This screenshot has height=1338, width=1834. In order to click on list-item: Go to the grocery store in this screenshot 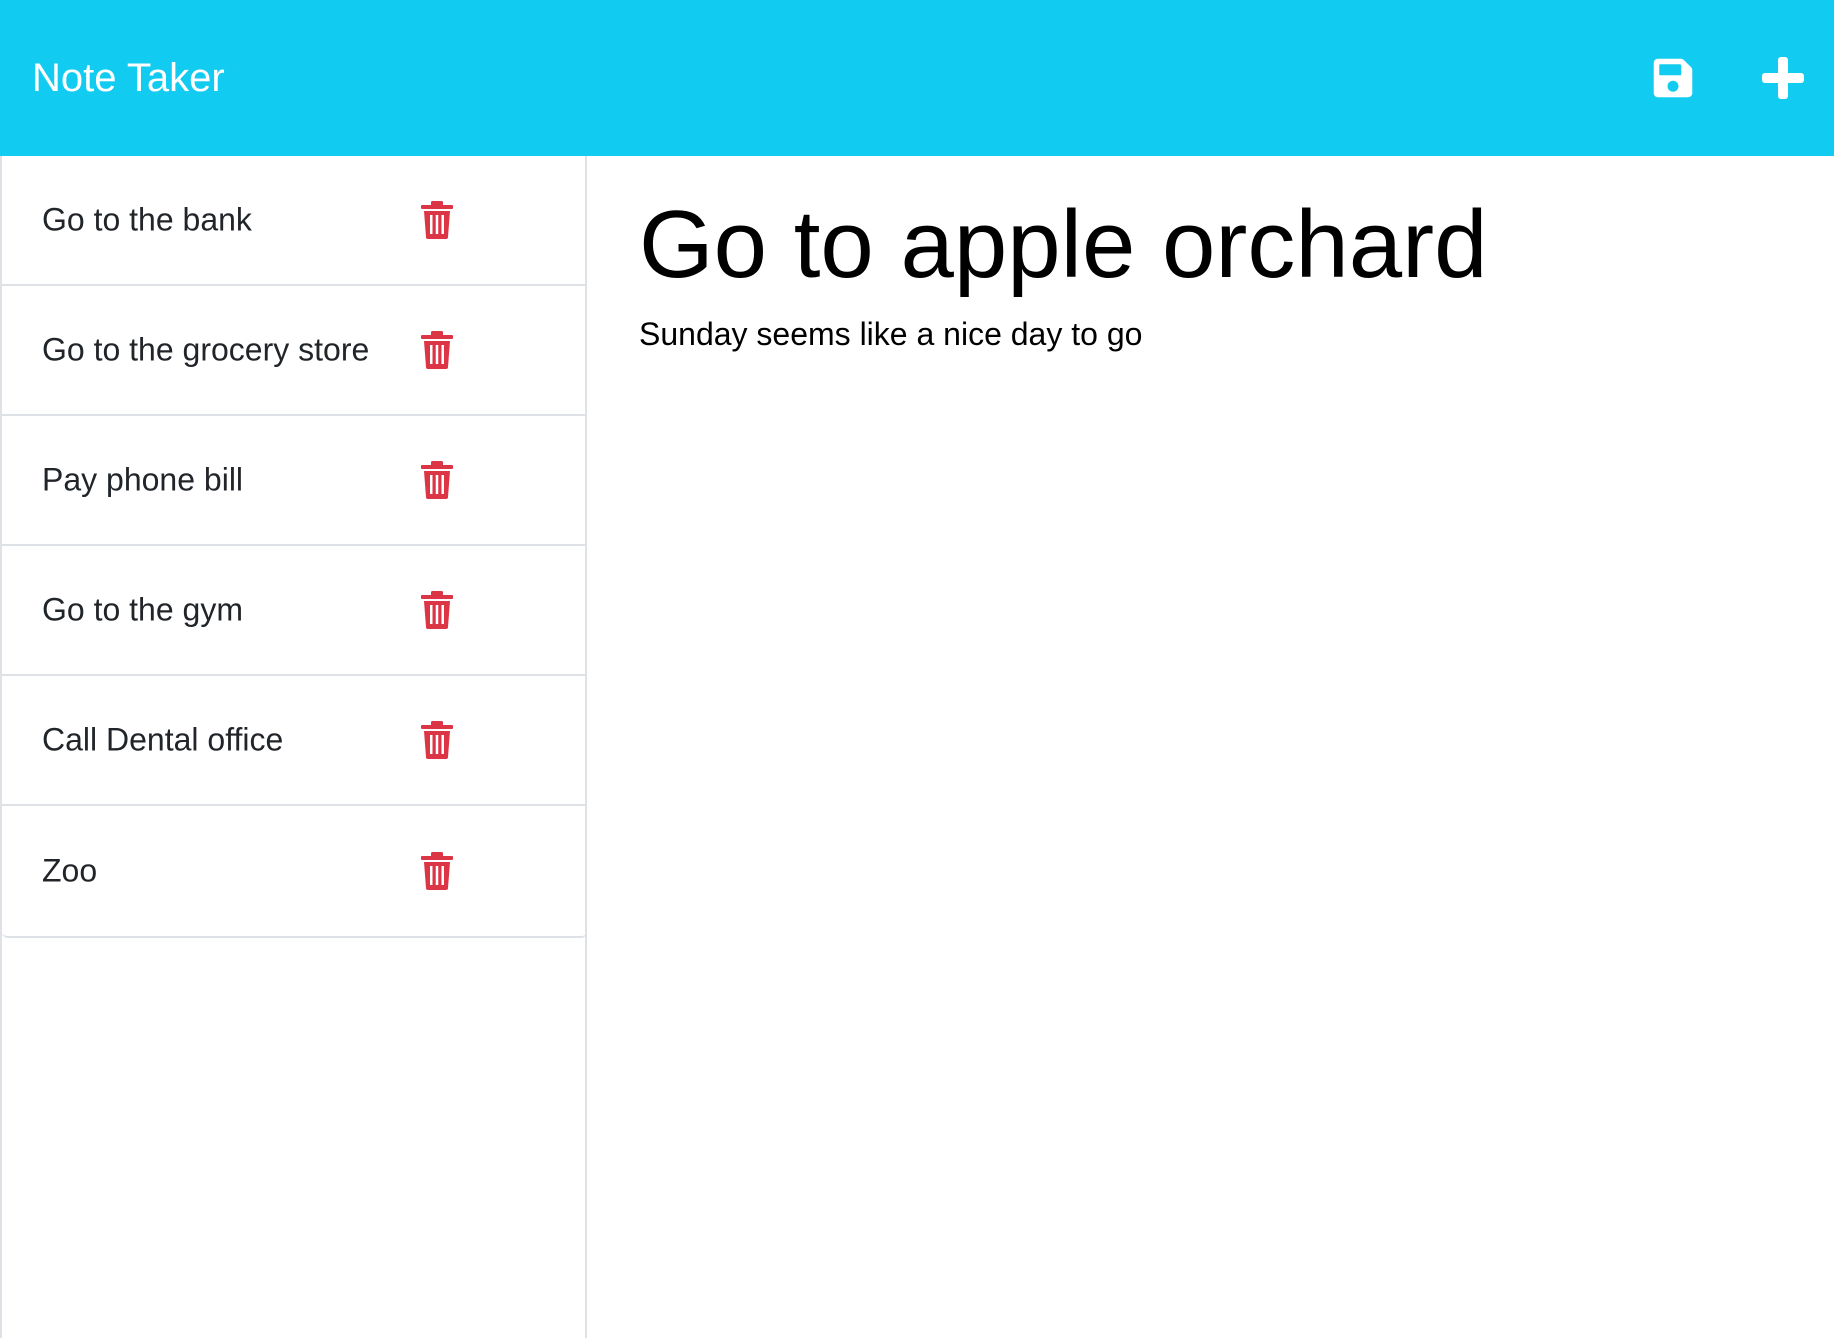, I will do `click(294, 351)`.